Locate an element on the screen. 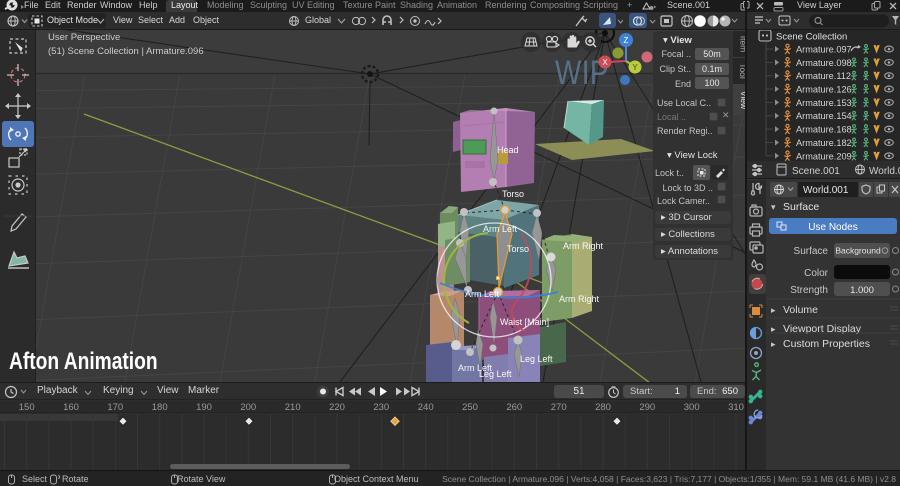 This screenshot has width=900, height=486. svg-text: Armature.154 is located at coordinates (824, 116).